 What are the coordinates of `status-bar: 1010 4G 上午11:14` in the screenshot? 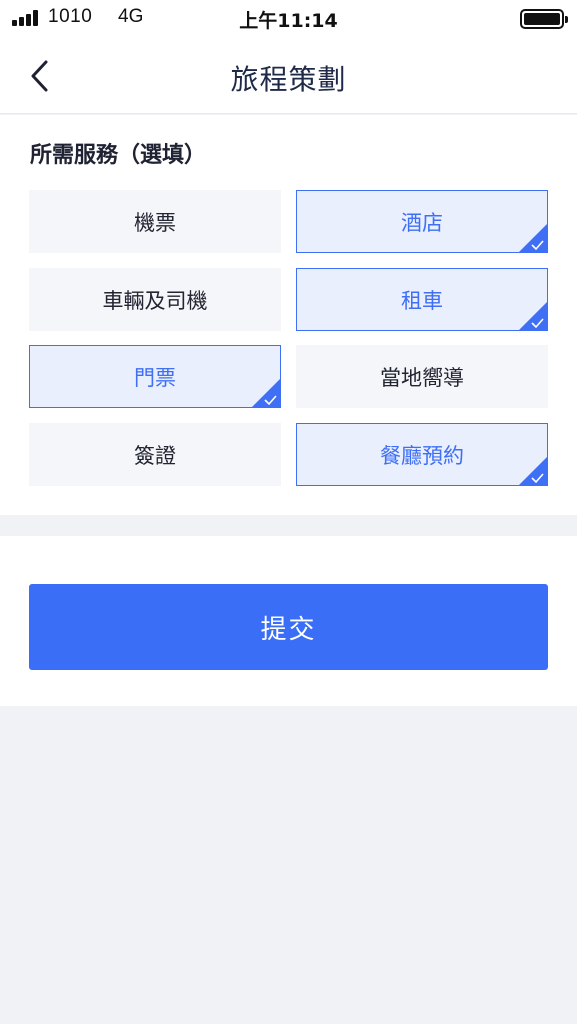 It's located at (288, 19).